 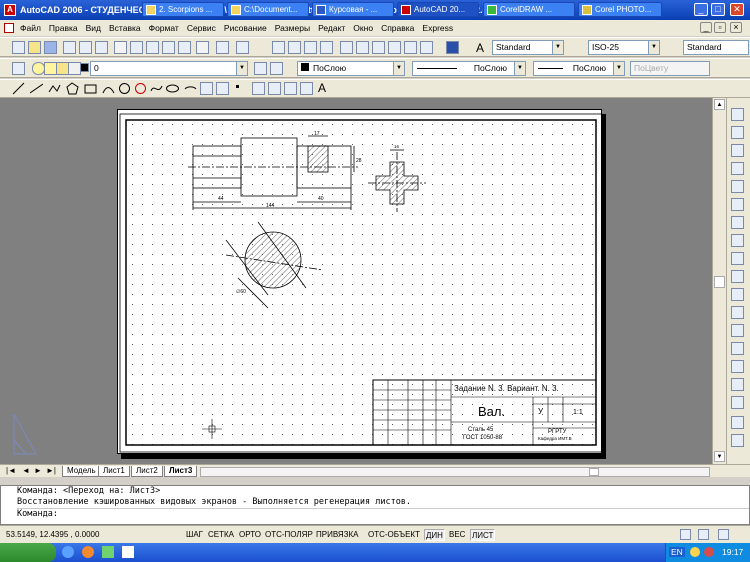 I want to click on clean-screen-icon, so click(x=723, y=534).